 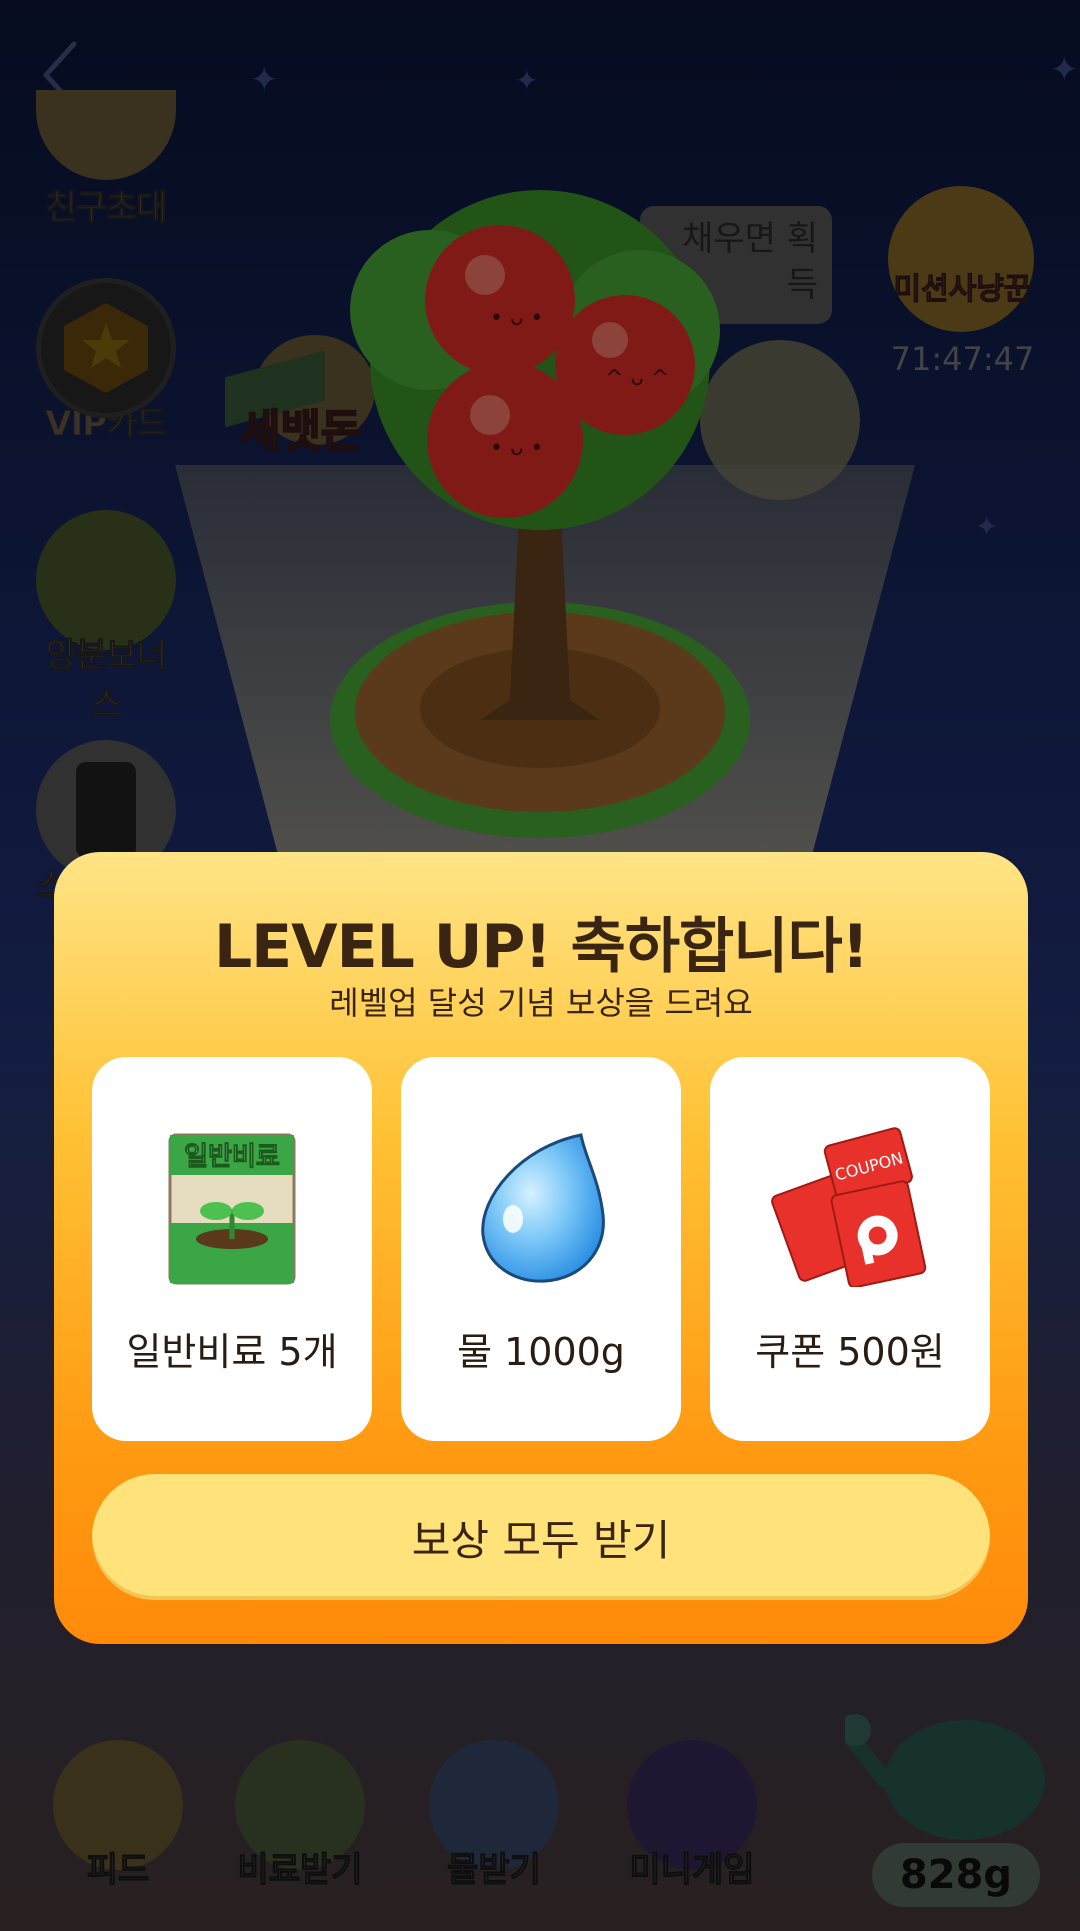 What do you see at coordinates (541, 1352) in the screenshot?
I see `reward-label: 물 1000g` at bounding box center [541, 1352].